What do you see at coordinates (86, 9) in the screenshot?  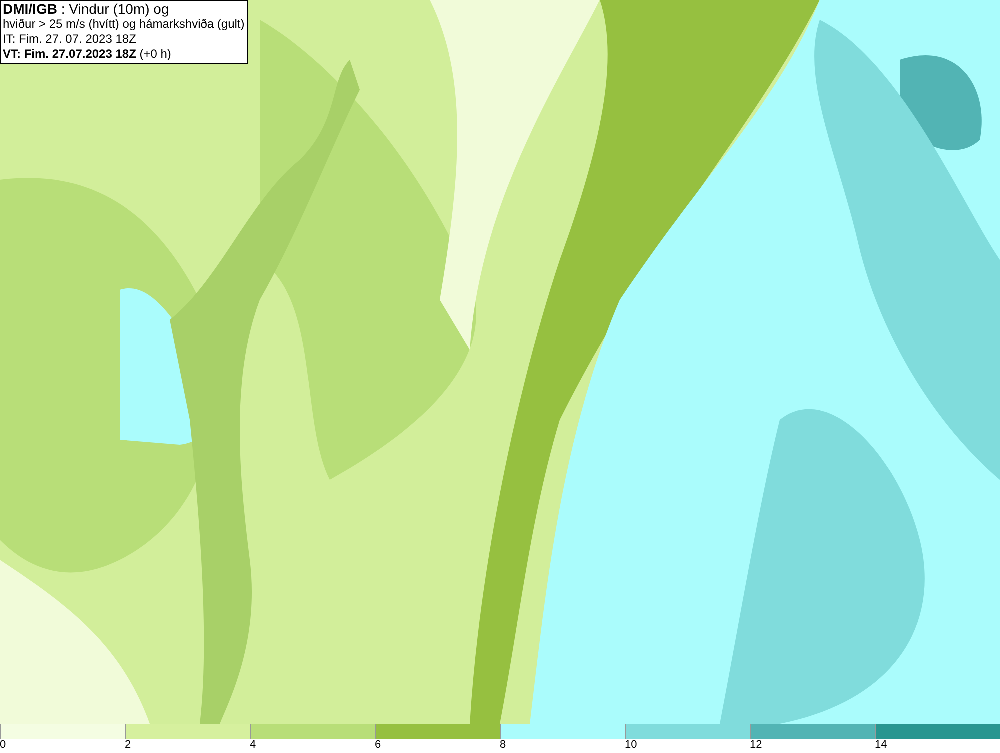 I see `info-text: DMI/IGB : Vindur (10m) og` at bounding box center [86, 9].